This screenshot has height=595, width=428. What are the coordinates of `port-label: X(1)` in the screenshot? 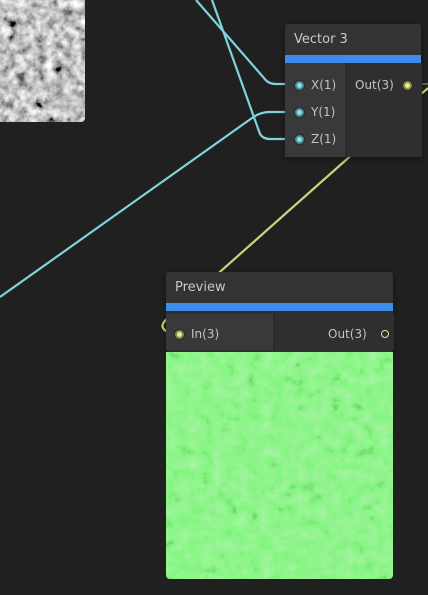 It's located at (324, 85).